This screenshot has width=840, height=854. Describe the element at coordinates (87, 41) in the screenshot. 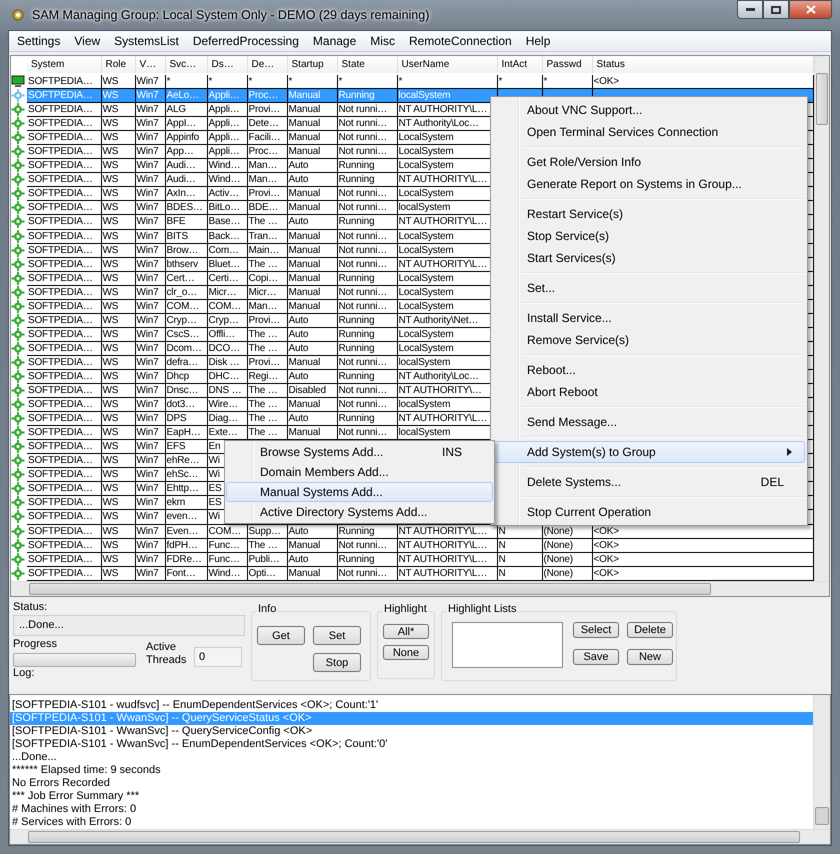

I see `menu-item: View` at that location.